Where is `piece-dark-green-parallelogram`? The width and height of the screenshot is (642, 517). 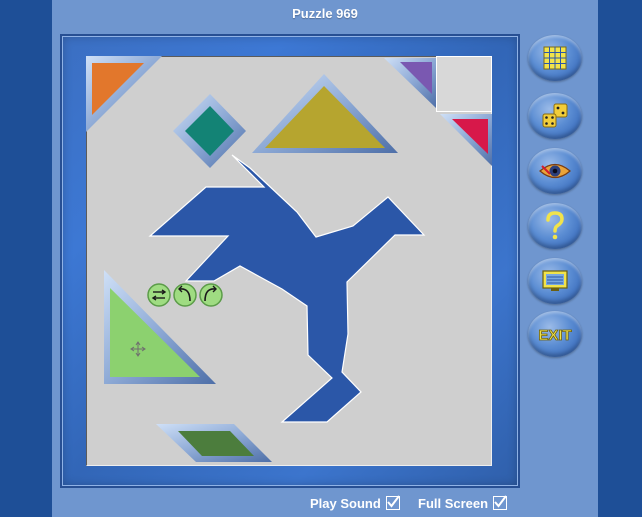 piece-dark-green-parallelogram is located at coordinates (214, 443).